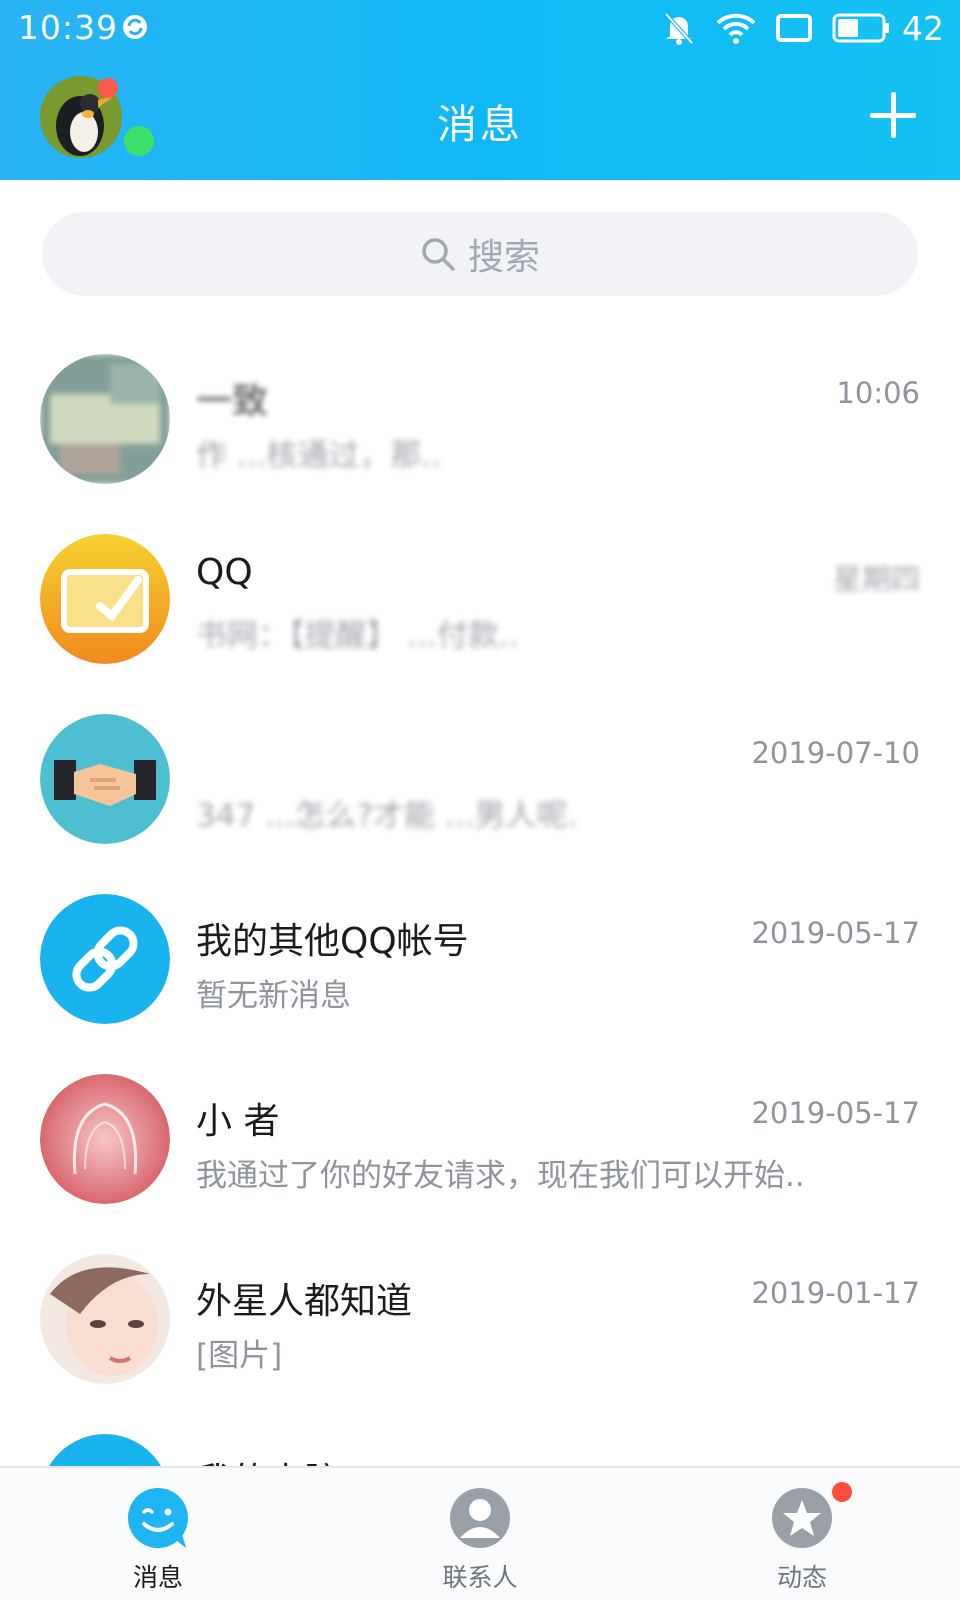 The image size is (960, 1600). Describe the element at coordinates (332, 941) in the screenshot. I see `conversation-name: 我的其他QQ帐号` at that location.